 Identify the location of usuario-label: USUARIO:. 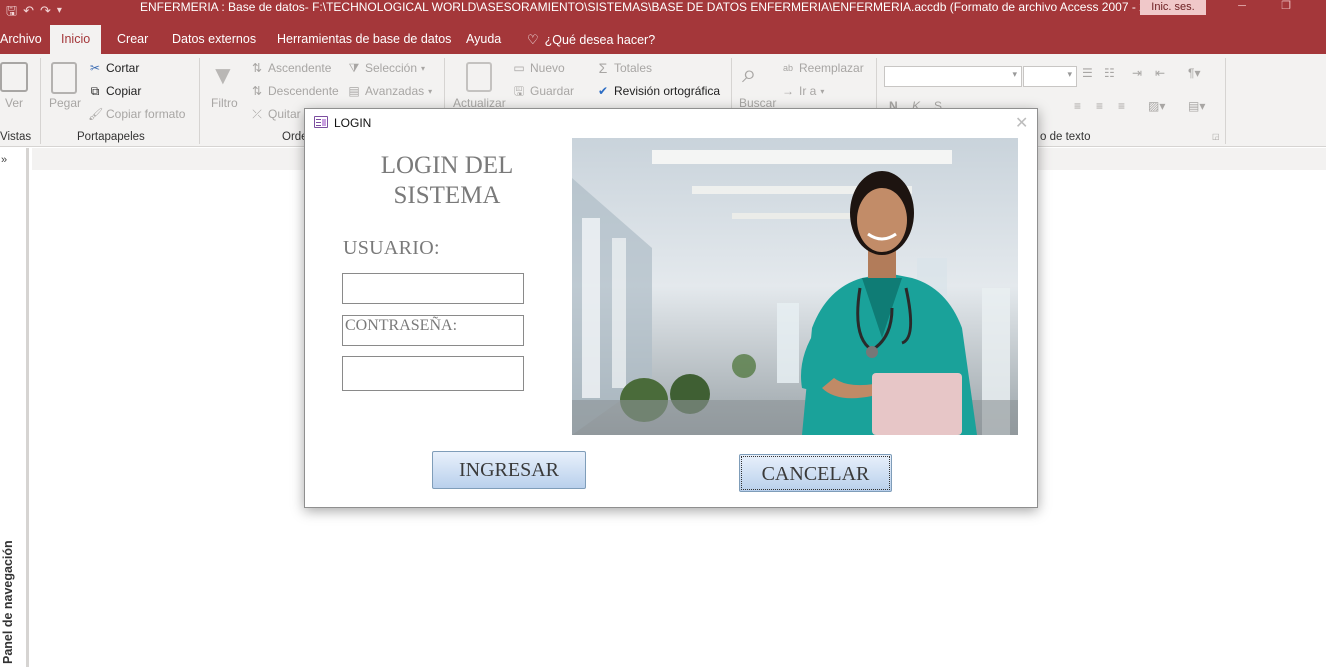
(391, 248).